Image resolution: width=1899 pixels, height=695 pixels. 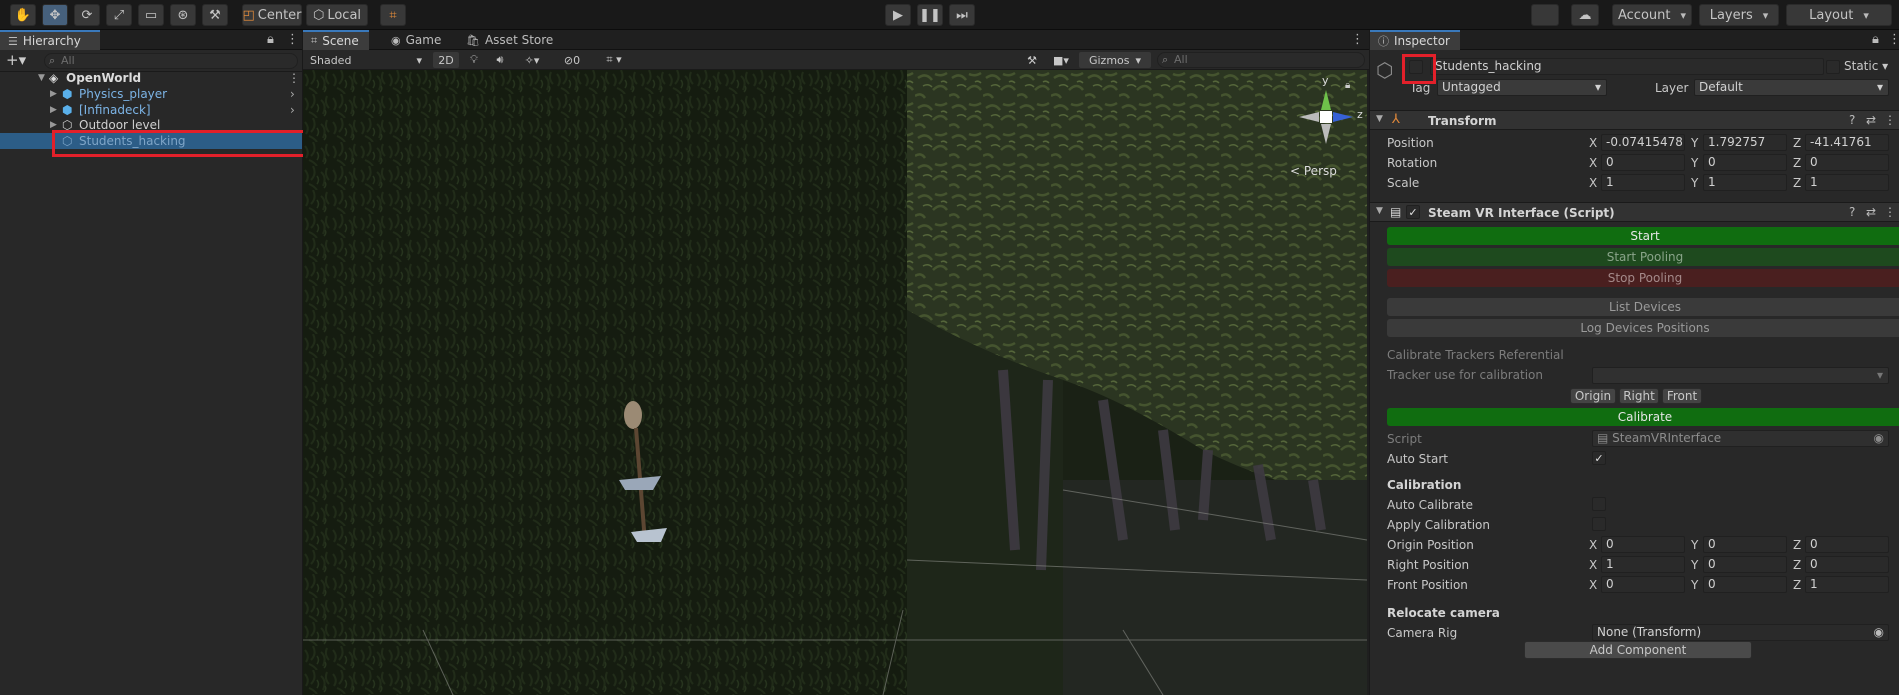 I want to click on add-plus-icon: +▾, so click(x=16, y=60).